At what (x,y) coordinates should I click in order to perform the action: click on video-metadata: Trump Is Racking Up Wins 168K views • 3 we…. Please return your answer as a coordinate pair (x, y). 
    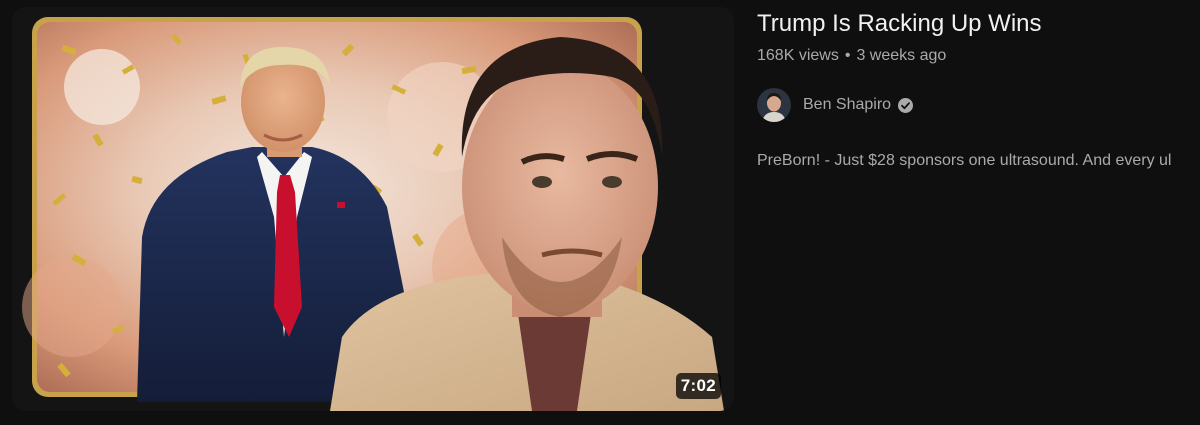
    Looking at the image, I should click on (978, 90).